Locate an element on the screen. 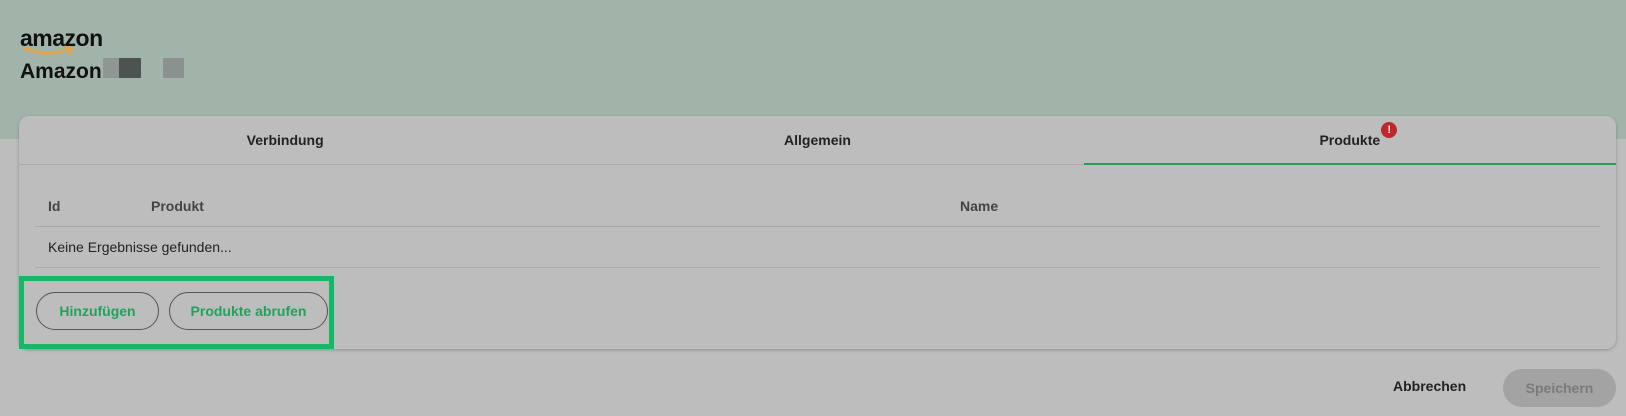 The image size is (1626, 416). cancel-button: Abbrechen is located at coordinates (1429, 386).